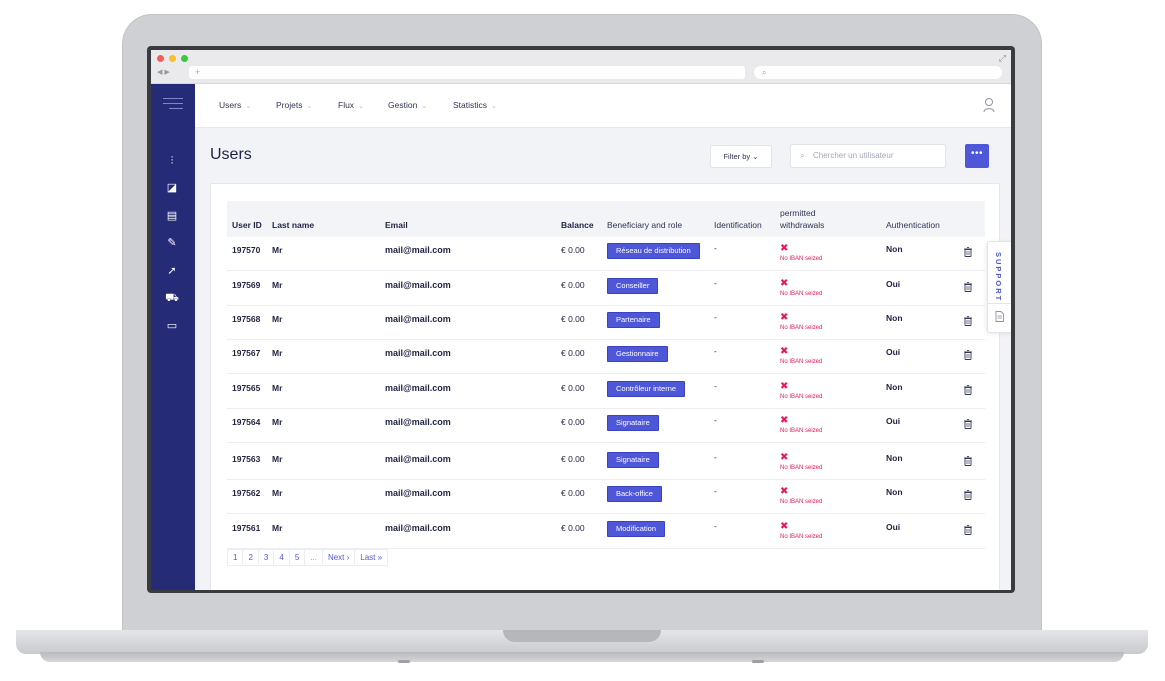  What do you see at coordinates (802, 225) in the screenshot?
I see `header-withdrawals-line2: withdrawals` at bounding box center [802, 225].